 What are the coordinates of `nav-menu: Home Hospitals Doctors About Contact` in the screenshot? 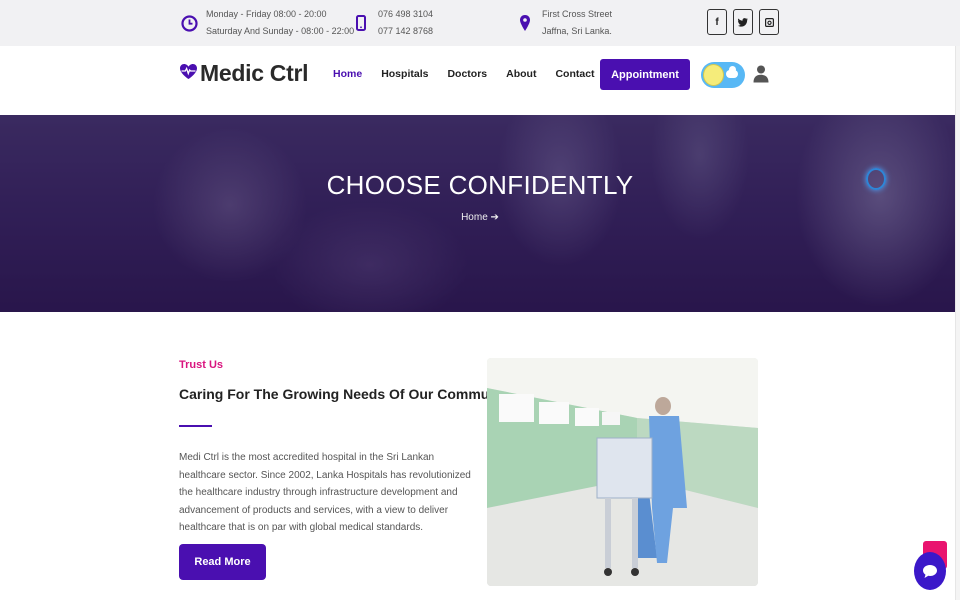 It's located at (473, 74).